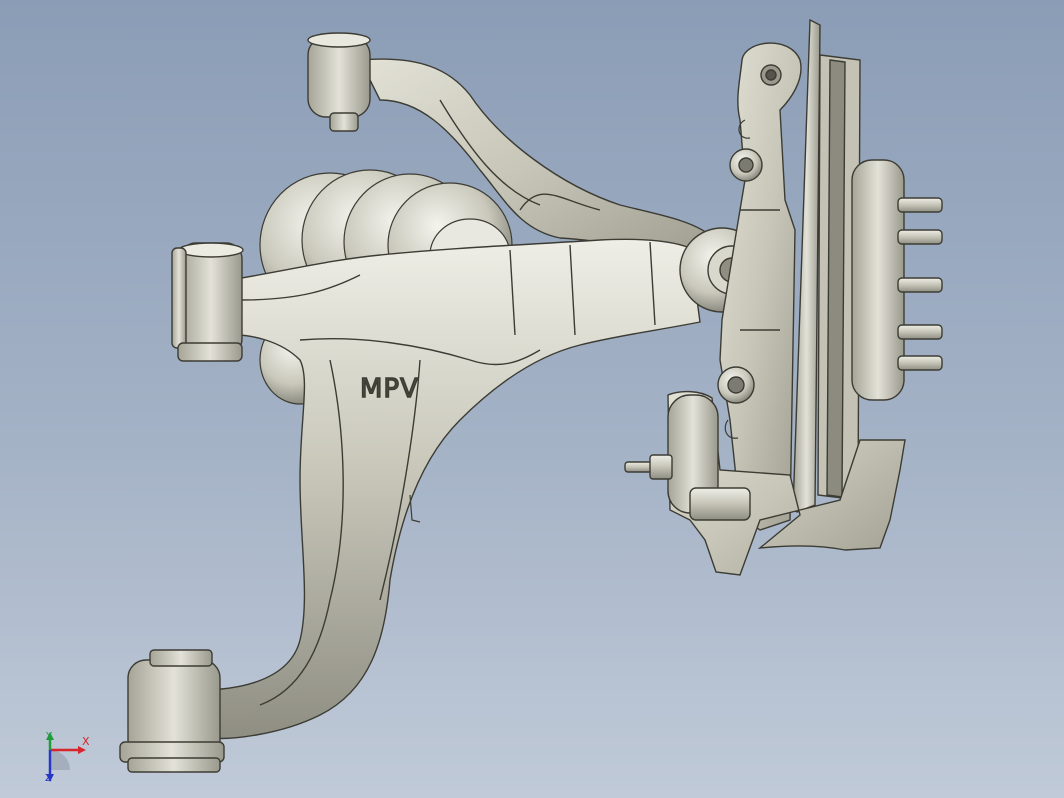 The height and width of the screenshot is (798, 1064). What do you see at coordinates (339, 82) in the screenshot?
I see `upper-bushing-front` at bounding box center [339, 82].